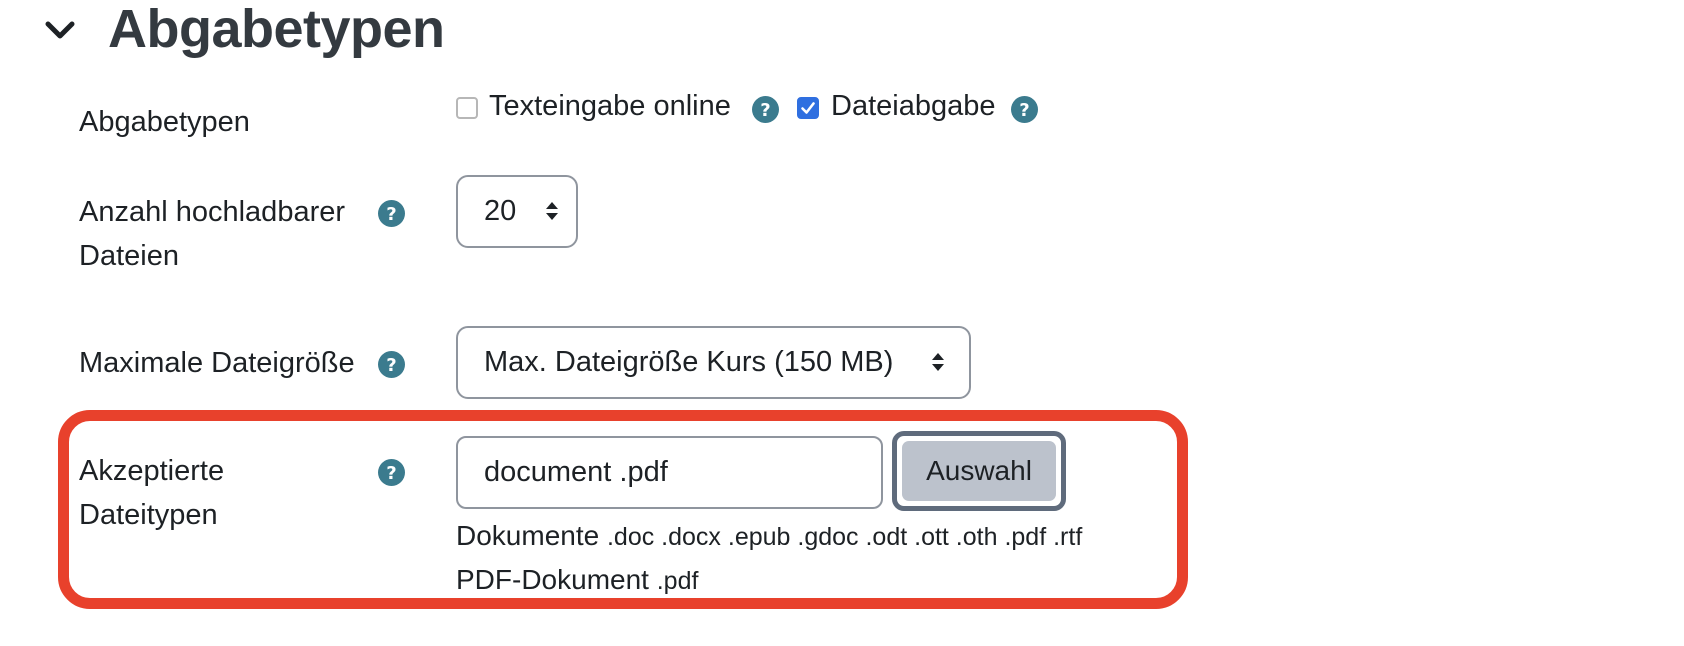 Image resolution: width=1684 pixels, height=646 pixels. I want to click on max-files-value: 20, so click(500, 211).